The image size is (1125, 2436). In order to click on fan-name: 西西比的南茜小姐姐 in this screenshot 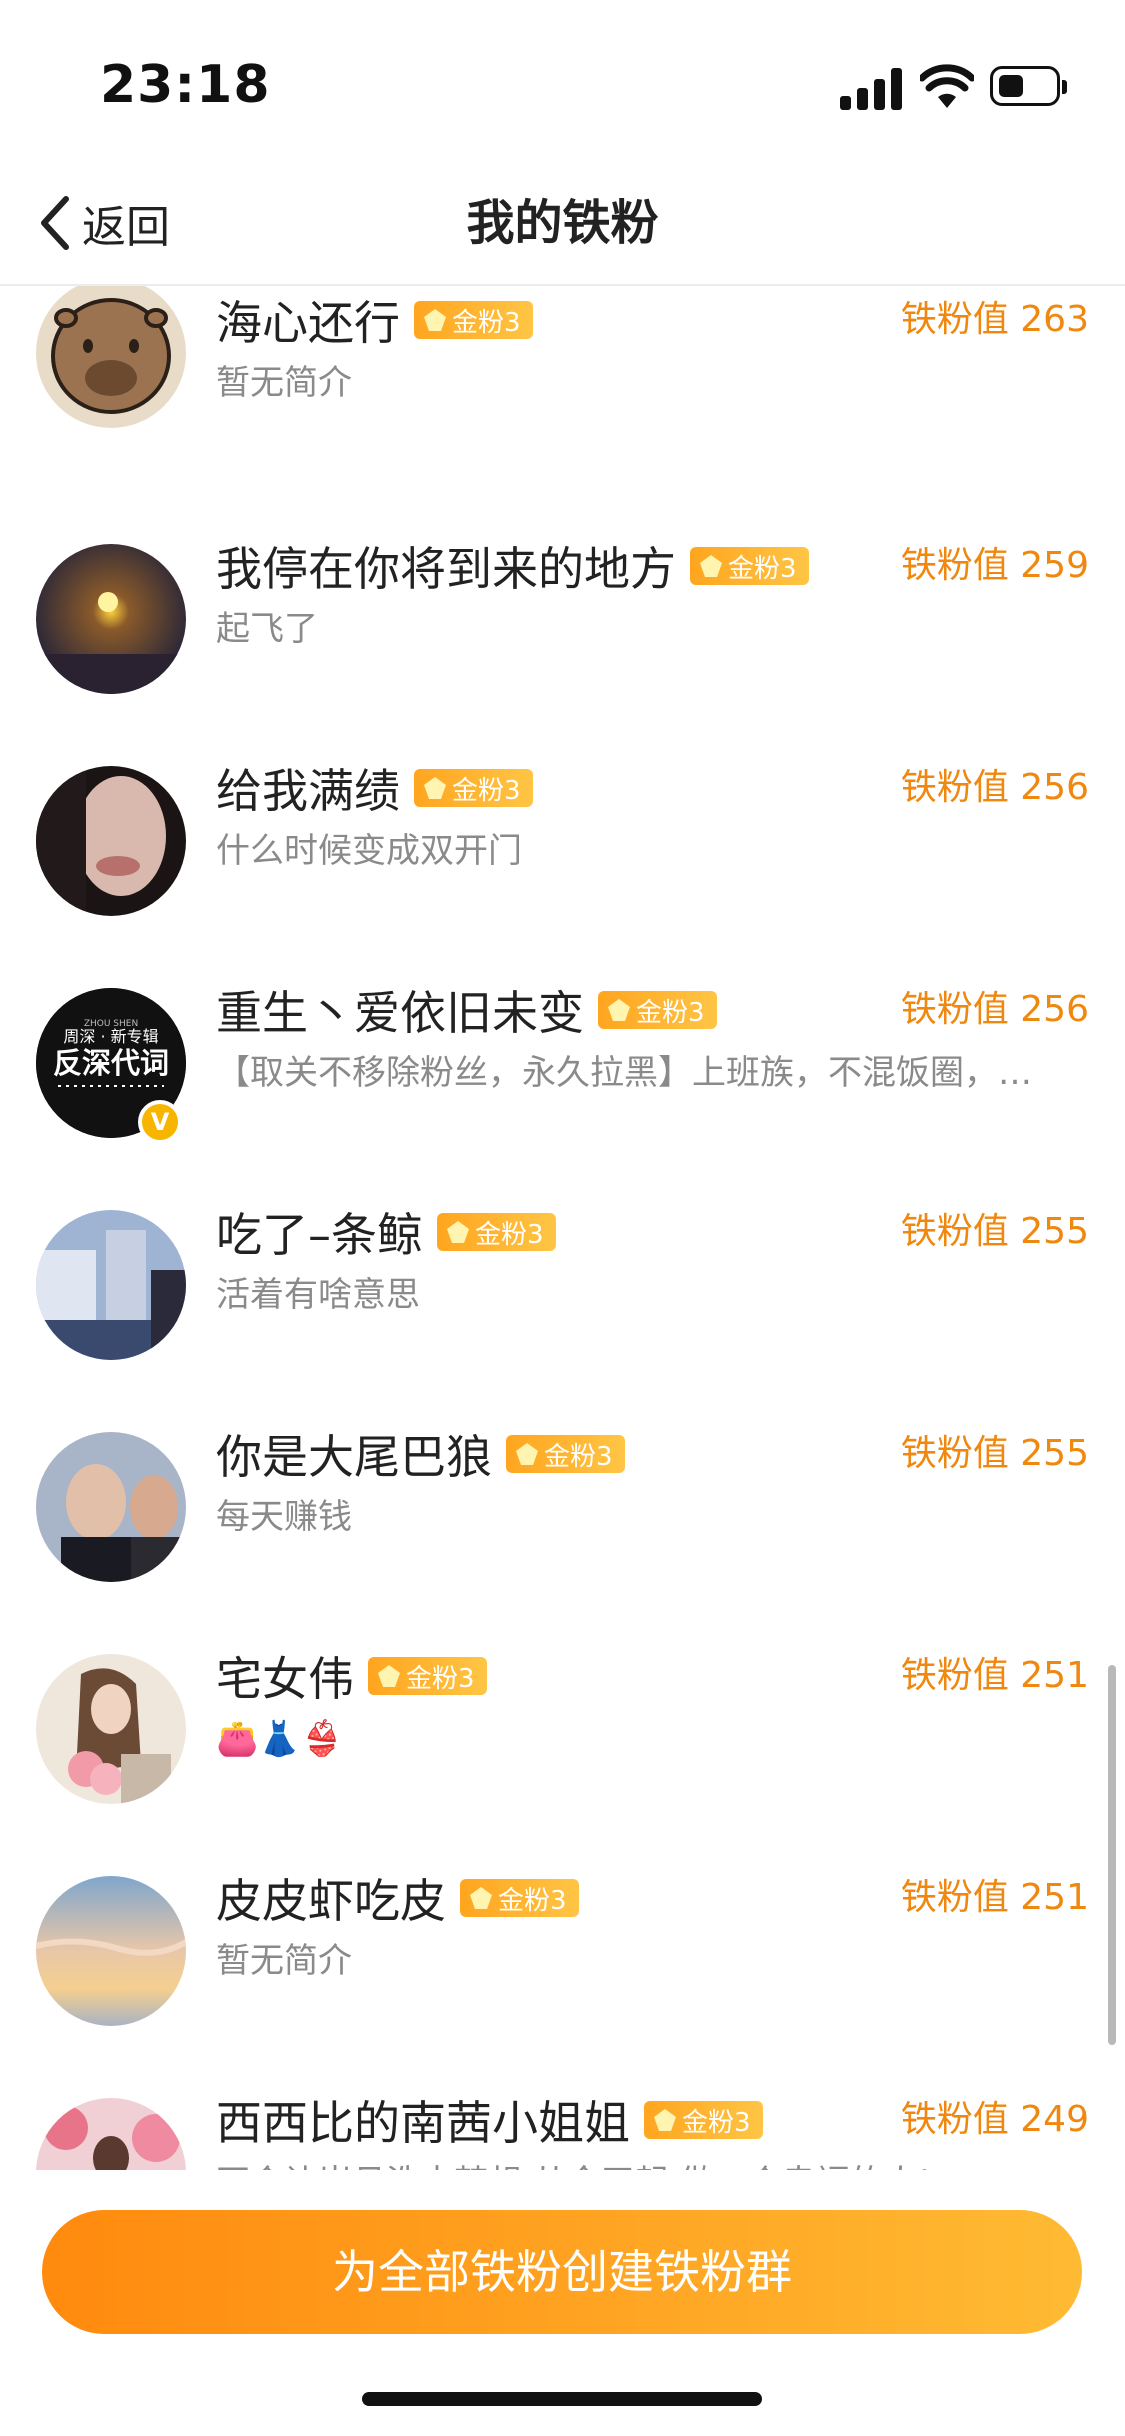, I will do `click(423, 2123)`.